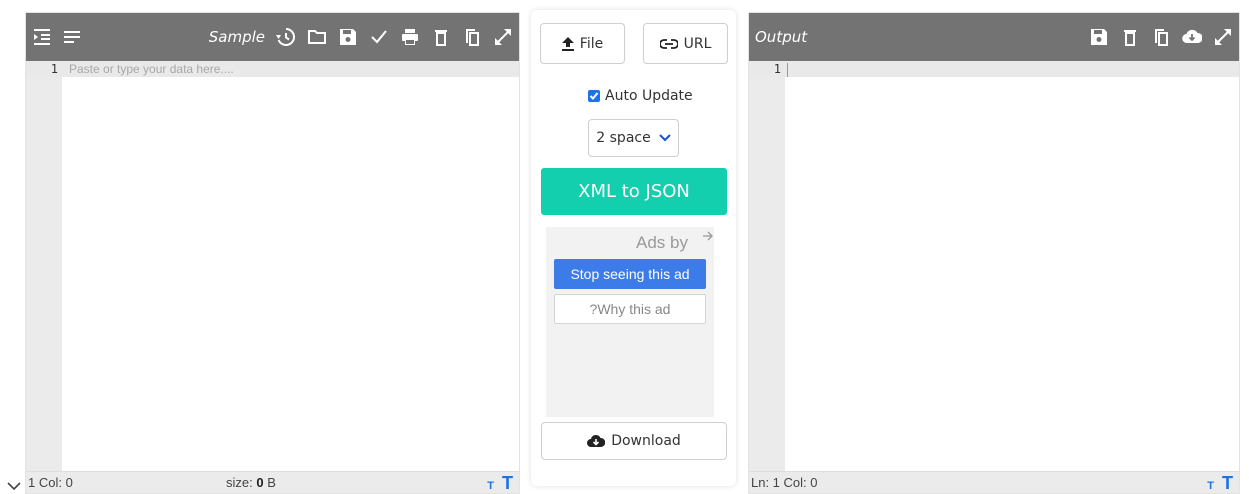  What do you see at coordinates (634, 191) in the screenshot?
I see `convert-button: XML to JSON` at bounding box center [634, 191].